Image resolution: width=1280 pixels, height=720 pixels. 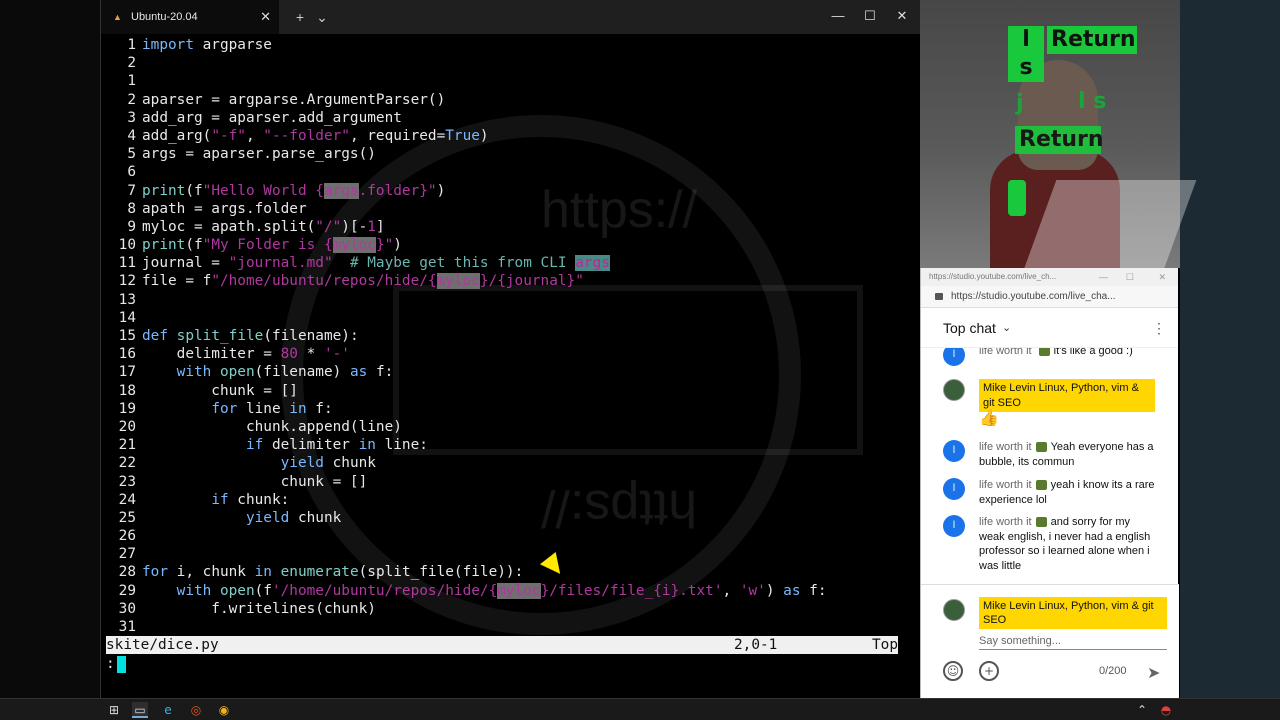 What do you see at coordinates (224, 408) in the screenshot?
I see `code-token: for` at bounding box center [224, 408].